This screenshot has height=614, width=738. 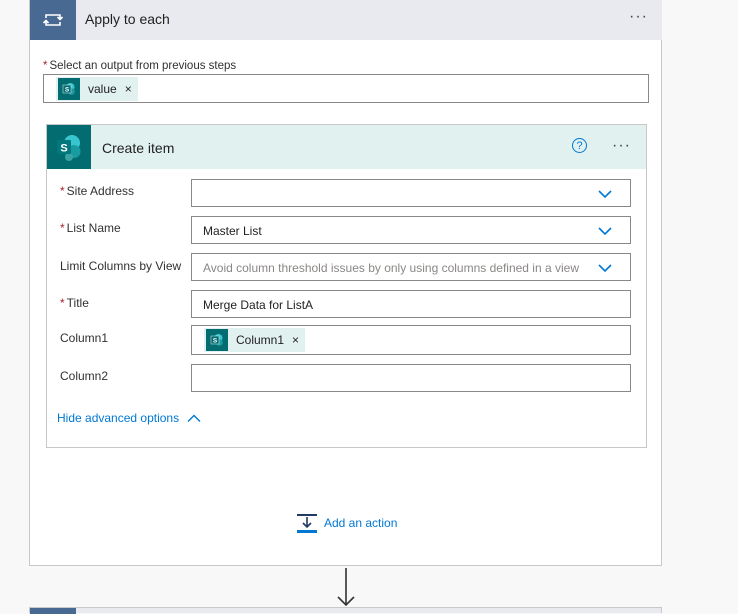 I want to click on select-output-label: * Select an output from previous steps, so click(x=139, y=66).